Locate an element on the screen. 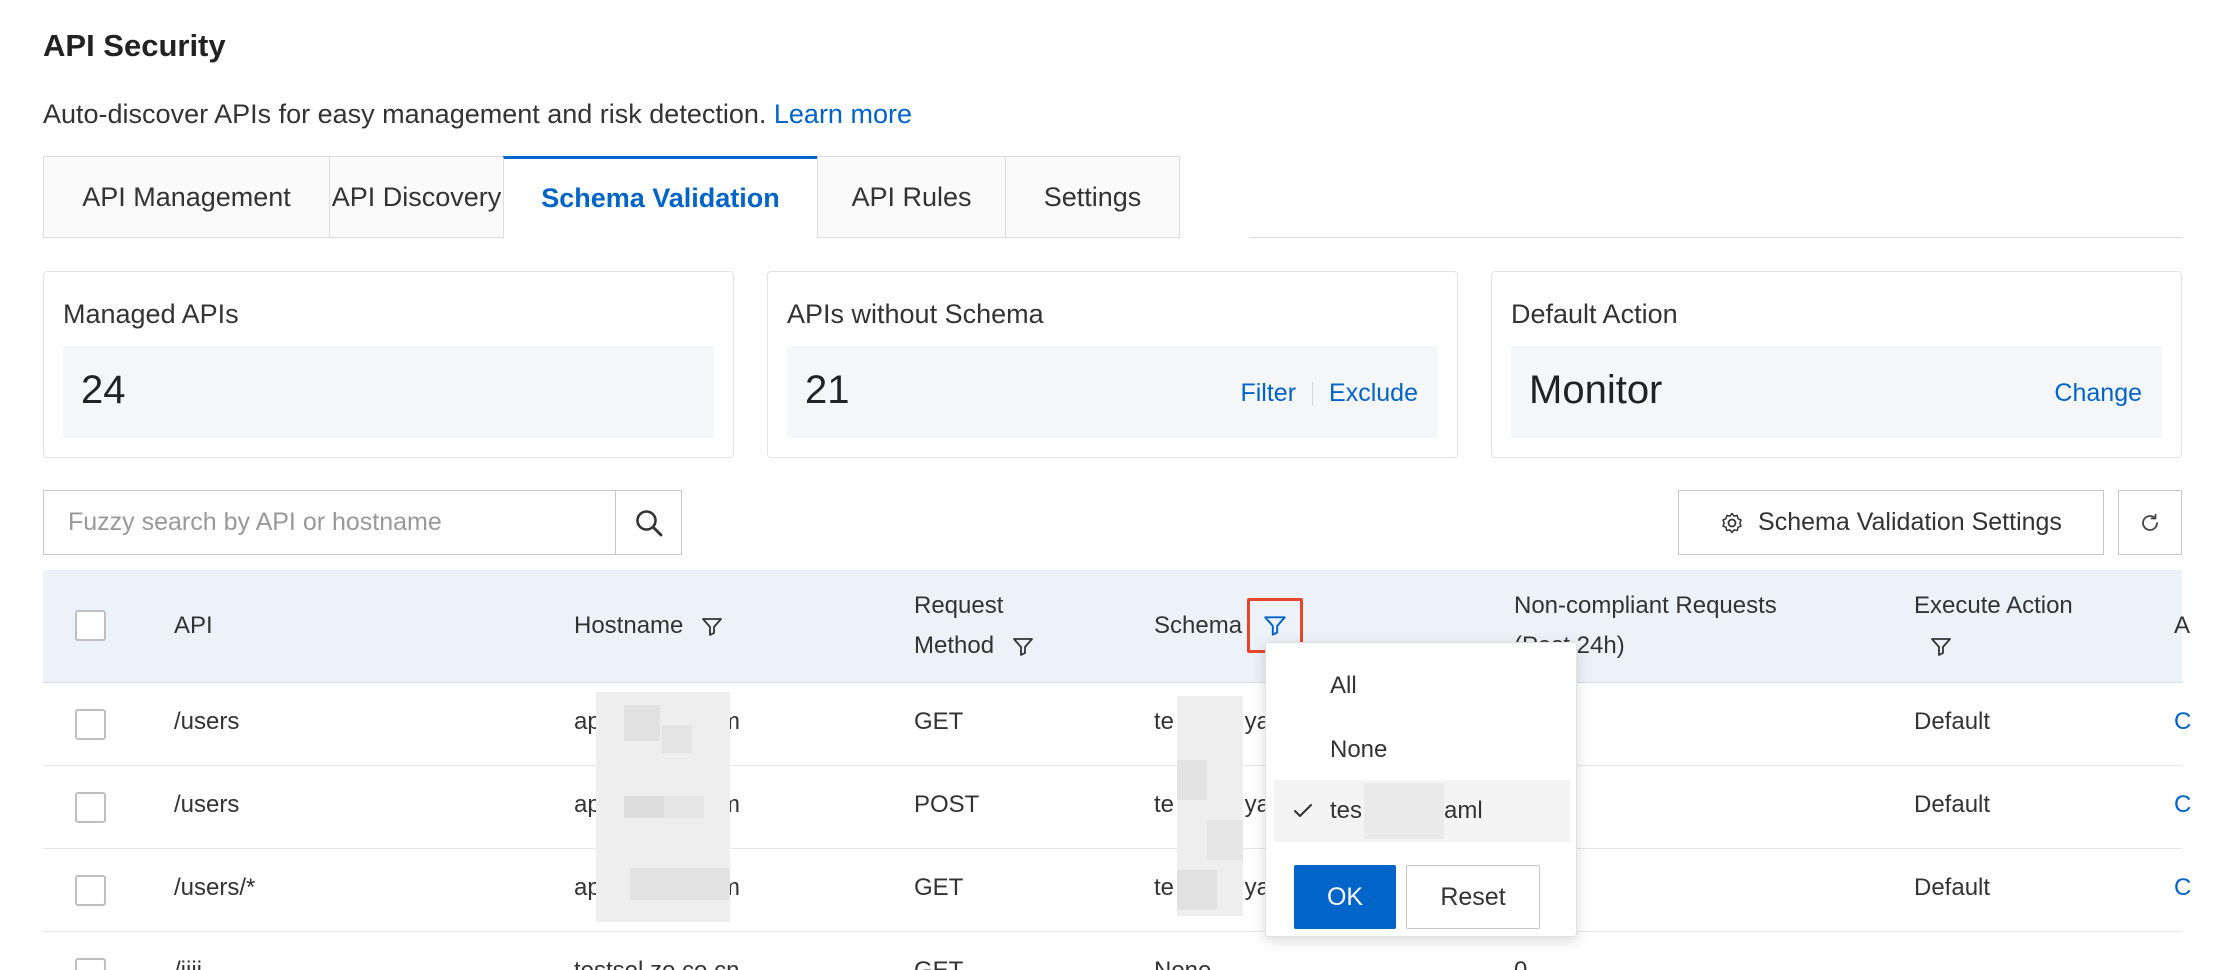  learn-more-link: Learn more is located at coordinates (843, 114).